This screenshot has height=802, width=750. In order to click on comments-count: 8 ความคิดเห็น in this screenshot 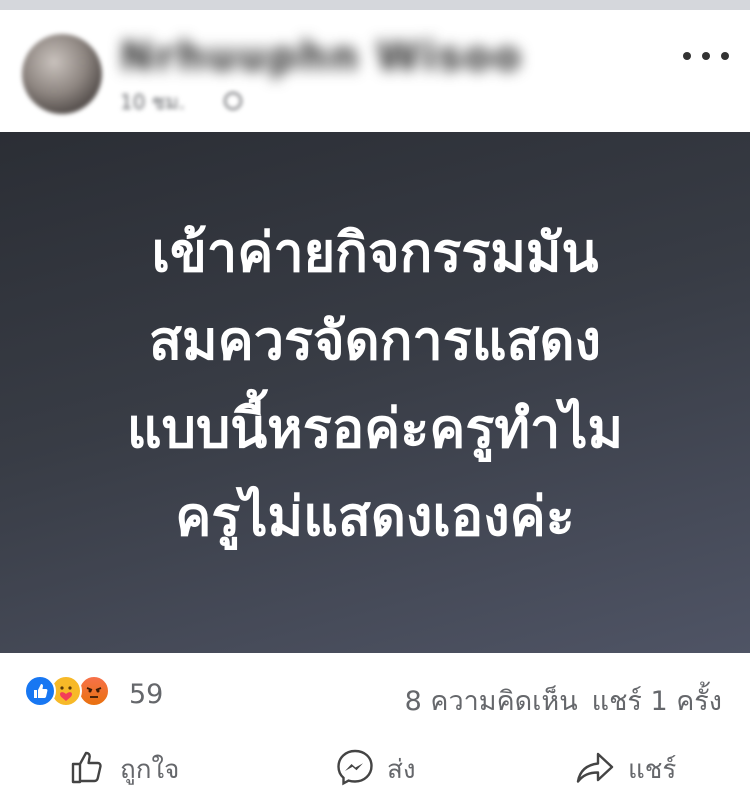, I will do `click(491, 701)`.